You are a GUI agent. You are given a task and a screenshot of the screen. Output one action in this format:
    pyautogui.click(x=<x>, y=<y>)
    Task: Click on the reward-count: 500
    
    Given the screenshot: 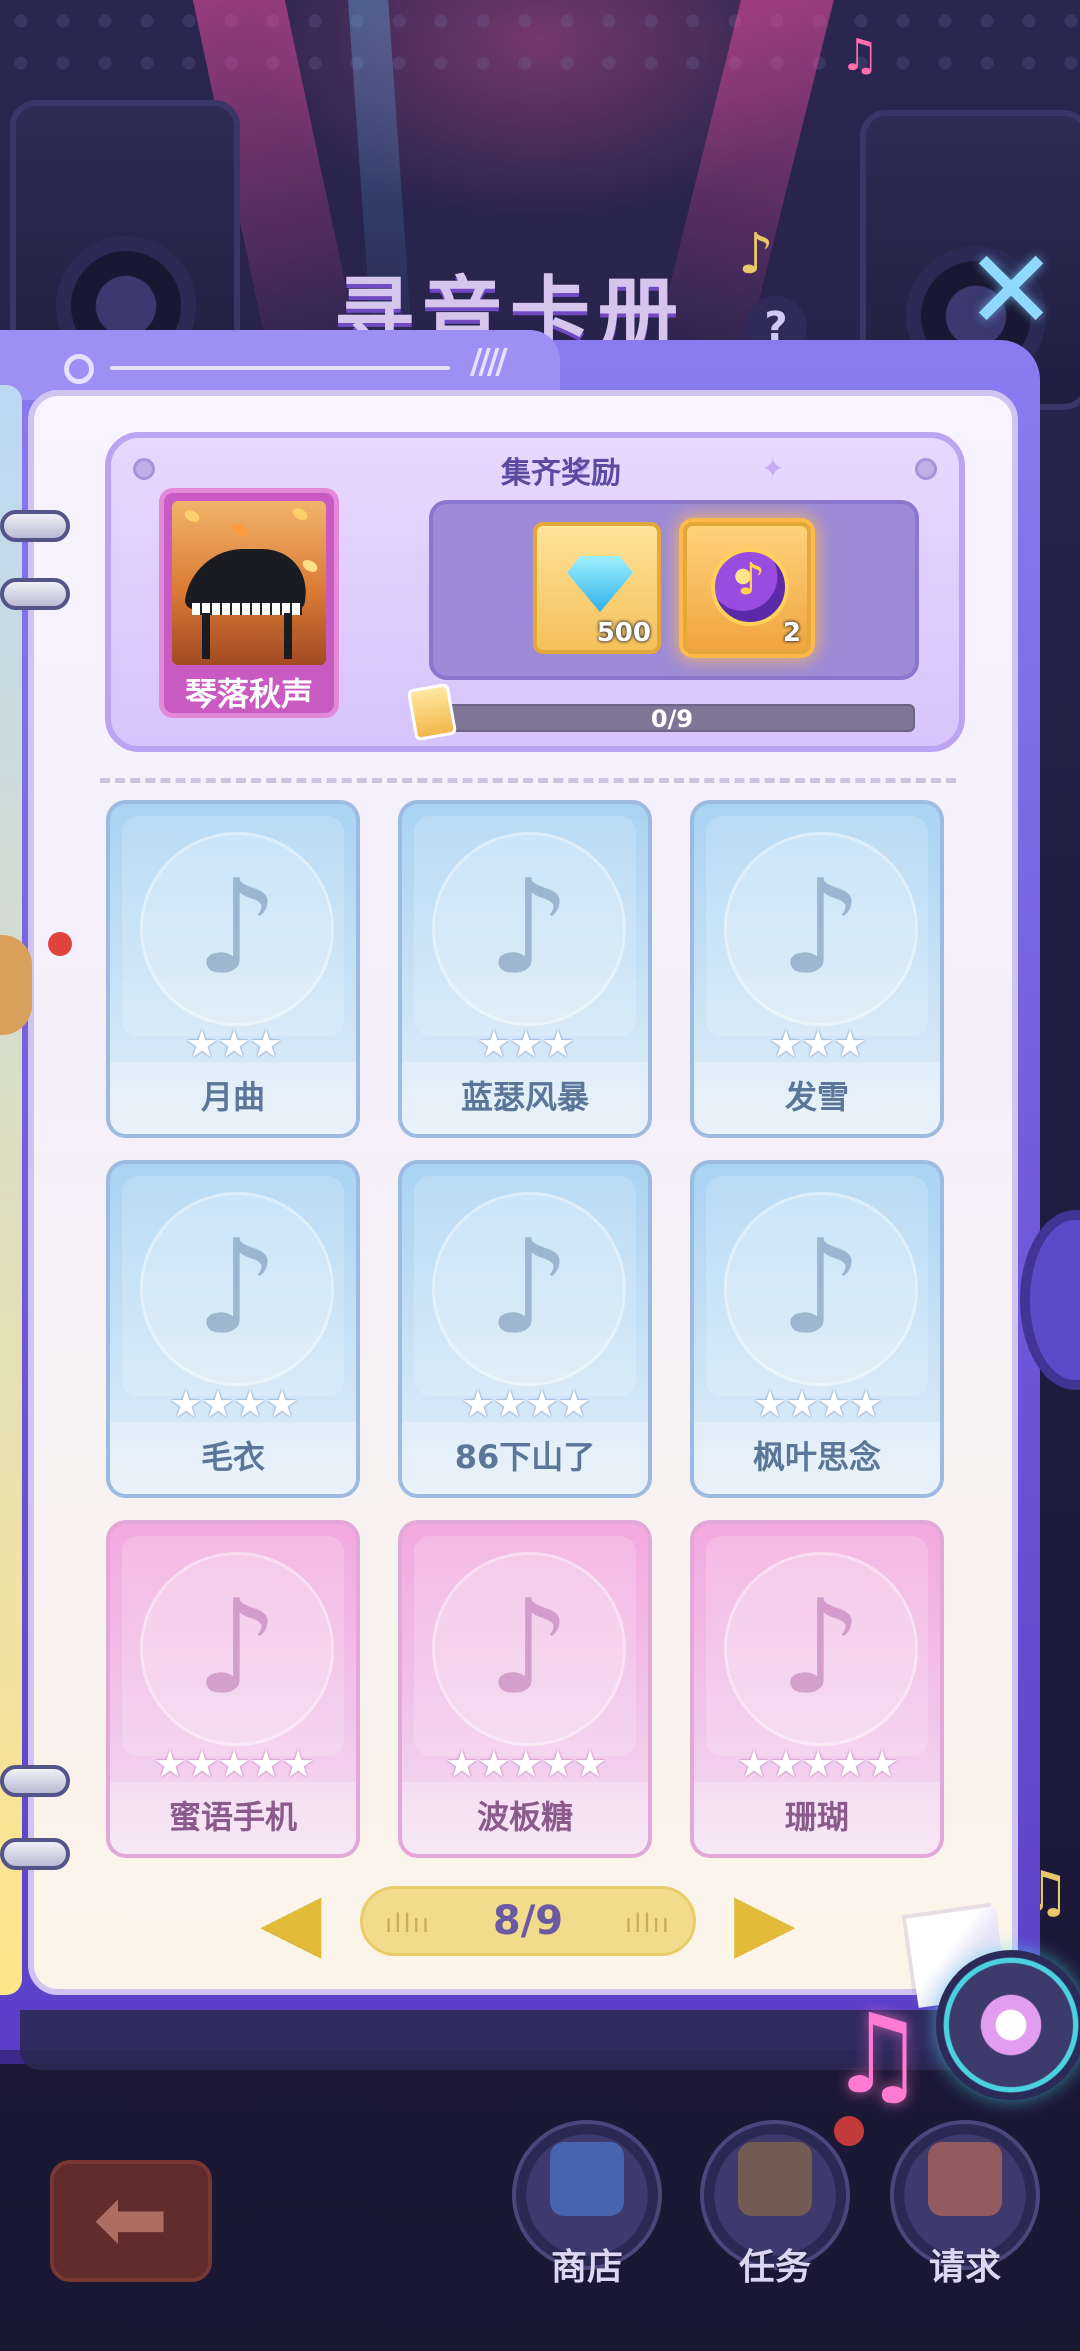 What is the action you would take?
    pyautogui.click(x=623, y=633)
    